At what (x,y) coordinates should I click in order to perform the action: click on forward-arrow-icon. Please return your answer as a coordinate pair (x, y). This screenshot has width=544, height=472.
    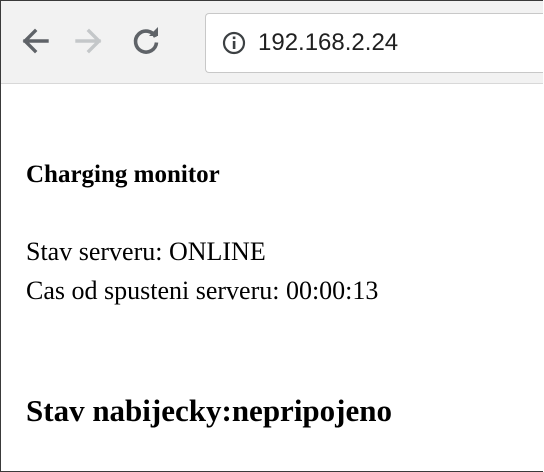
    Looking at the image, I should click on (88, 41).